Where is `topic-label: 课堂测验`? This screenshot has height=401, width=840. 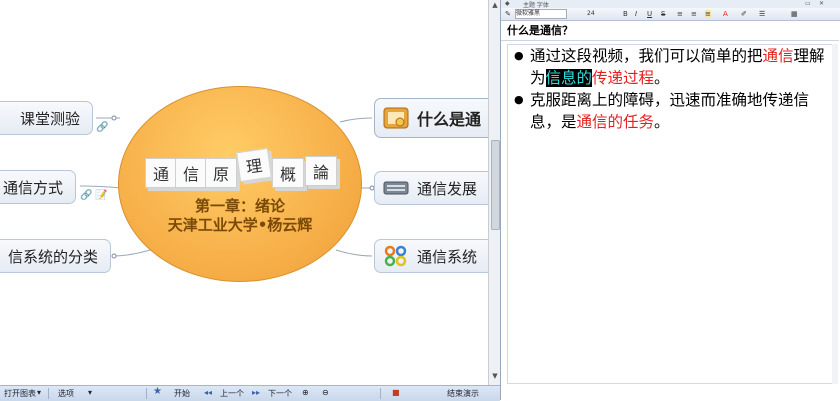
topic-label: 课堂测验 is located at coordinates (49, 118).